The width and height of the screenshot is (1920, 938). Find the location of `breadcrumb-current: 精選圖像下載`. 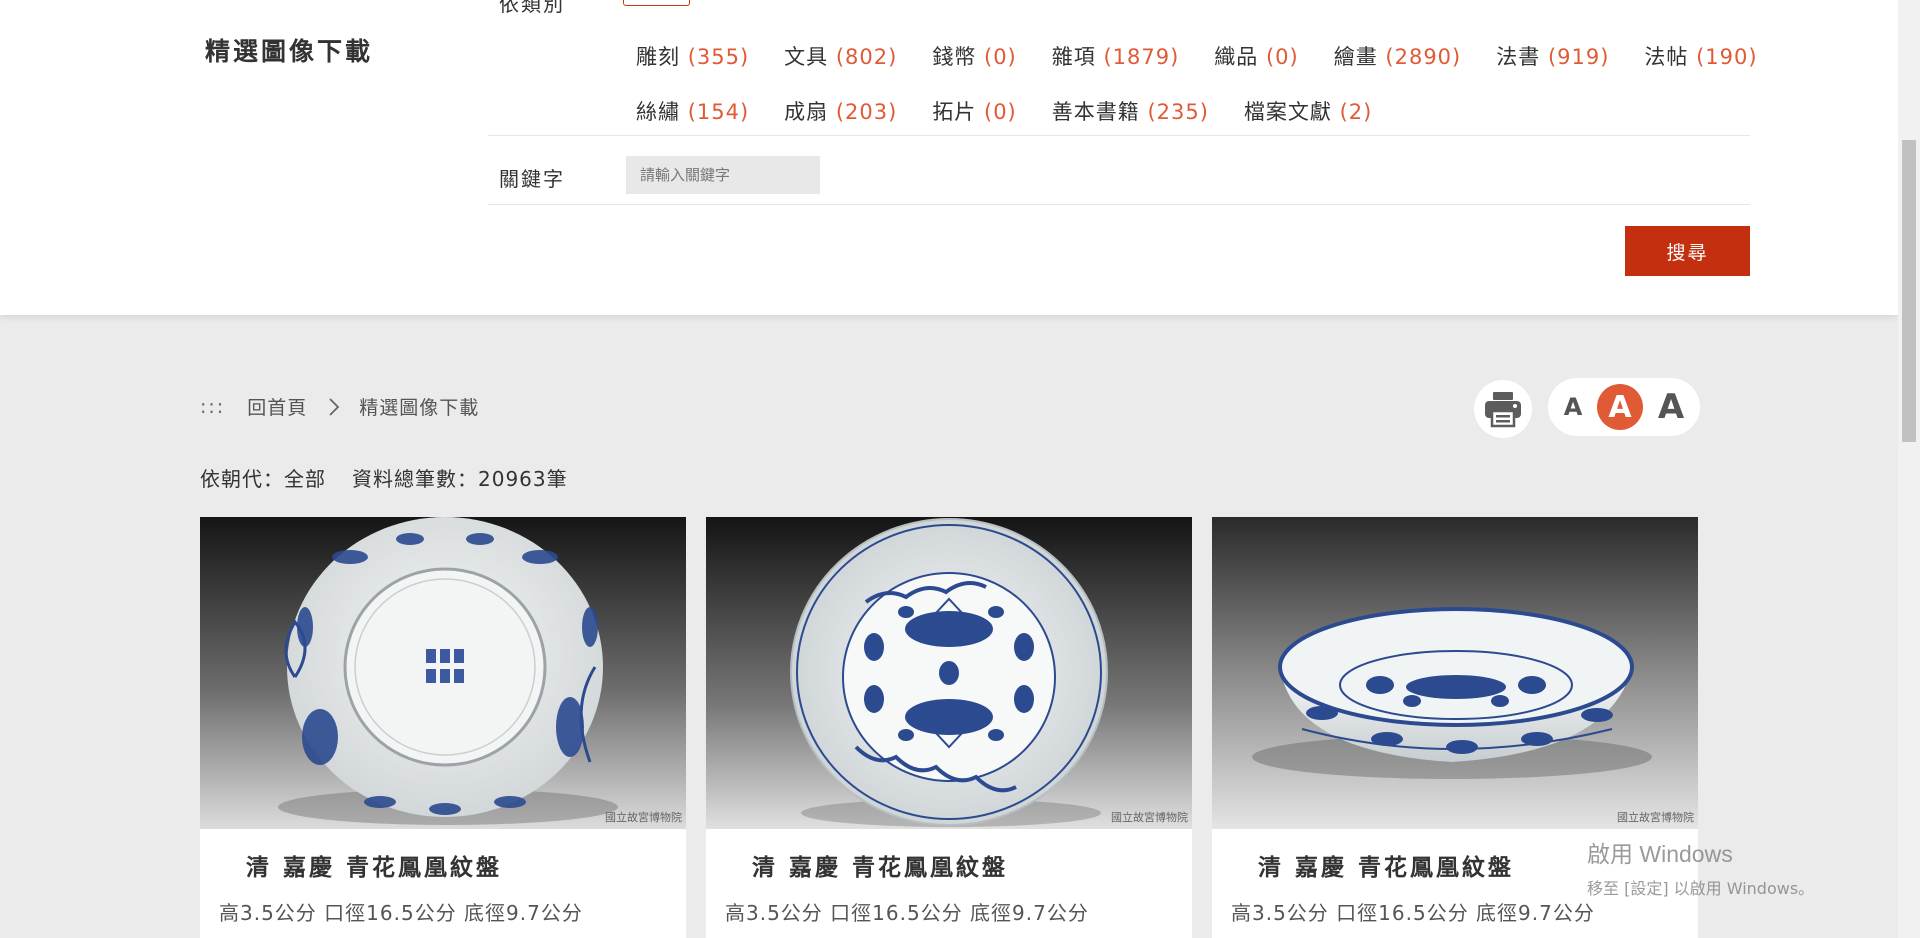

breadcrumb-current: 精選圖像下載 is located at coordinates (419, 408).